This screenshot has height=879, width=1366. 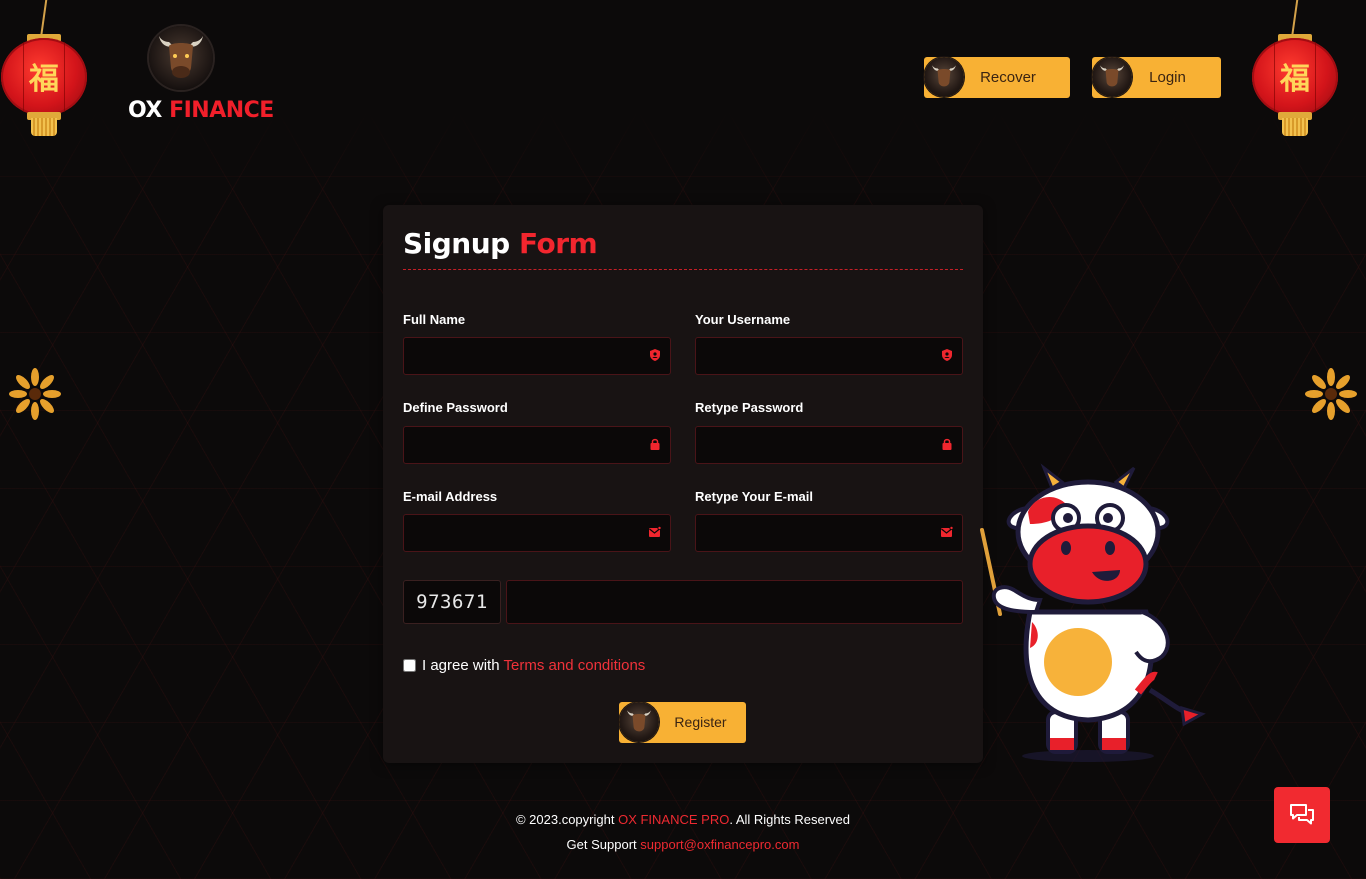 I want to click on agree-checkbox, so click(x=409, y=665).